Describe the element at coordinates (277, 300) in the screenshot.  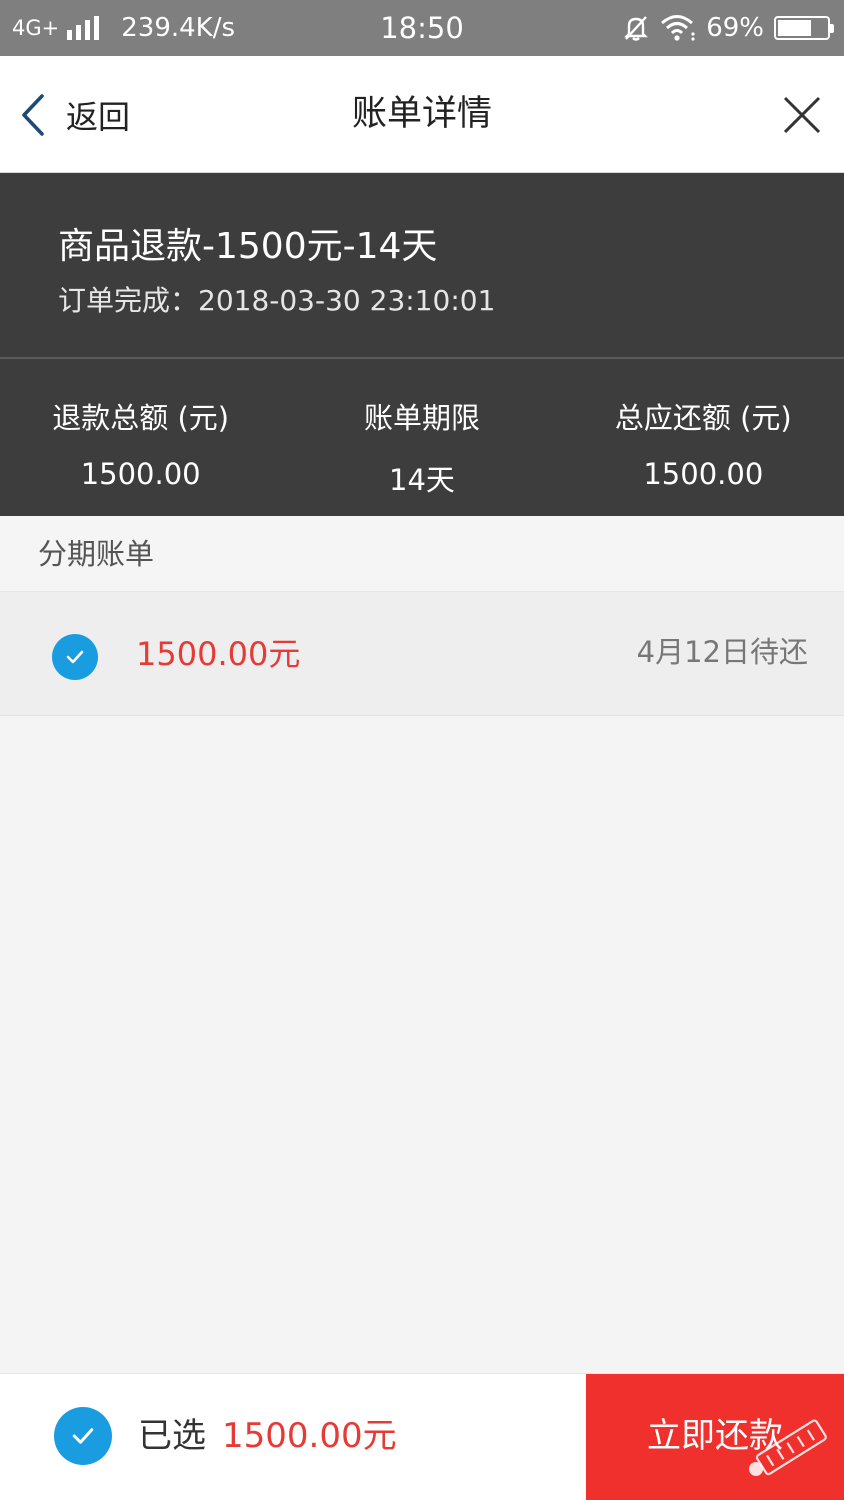
I see `order-completed-time: 订单完成：2018-03-30 23:10:01` at that location.